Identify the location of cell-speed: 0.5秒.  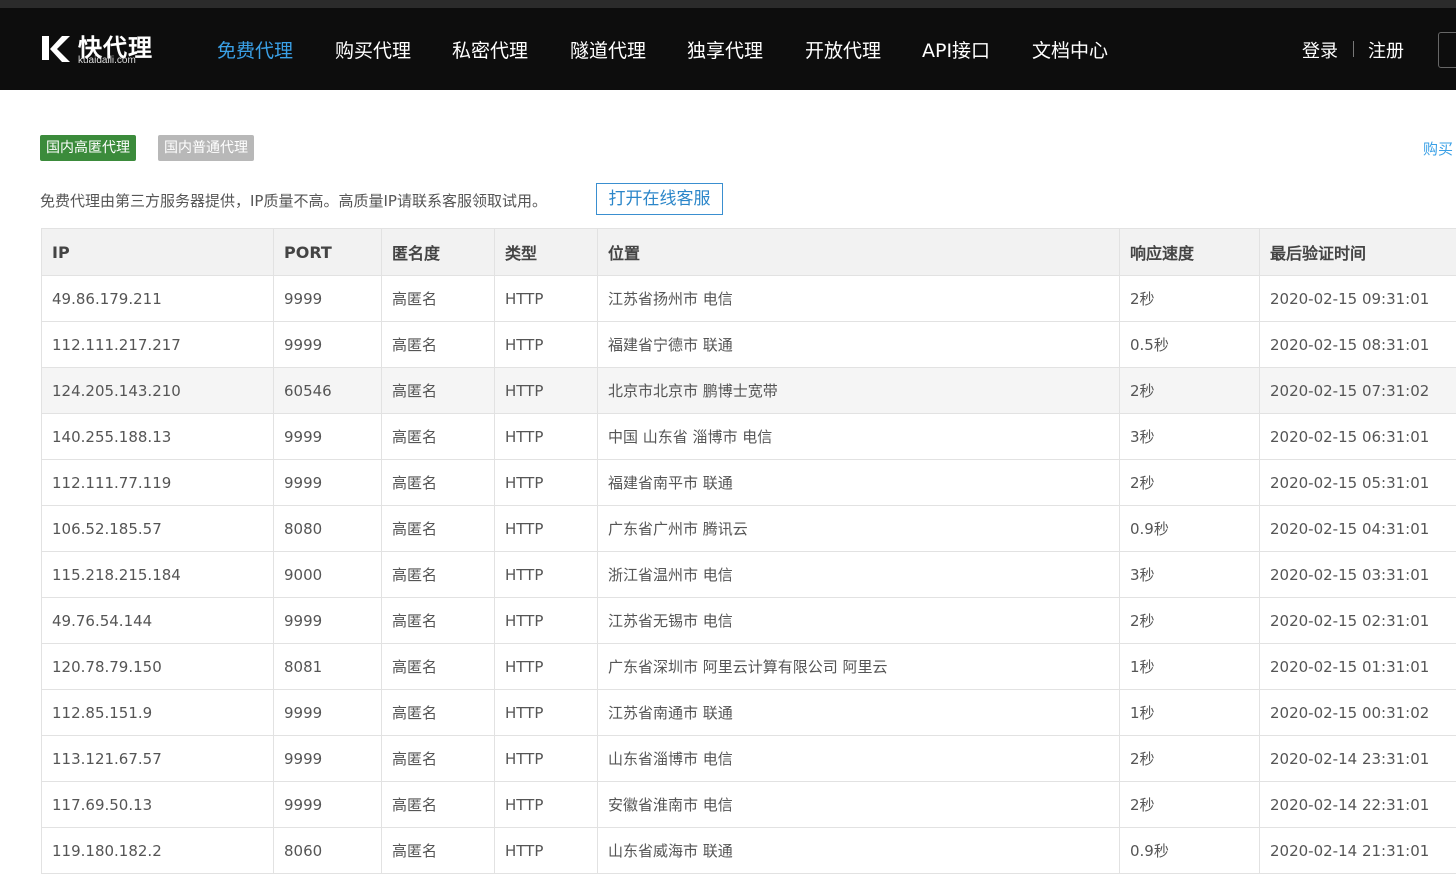
(1189, 344).